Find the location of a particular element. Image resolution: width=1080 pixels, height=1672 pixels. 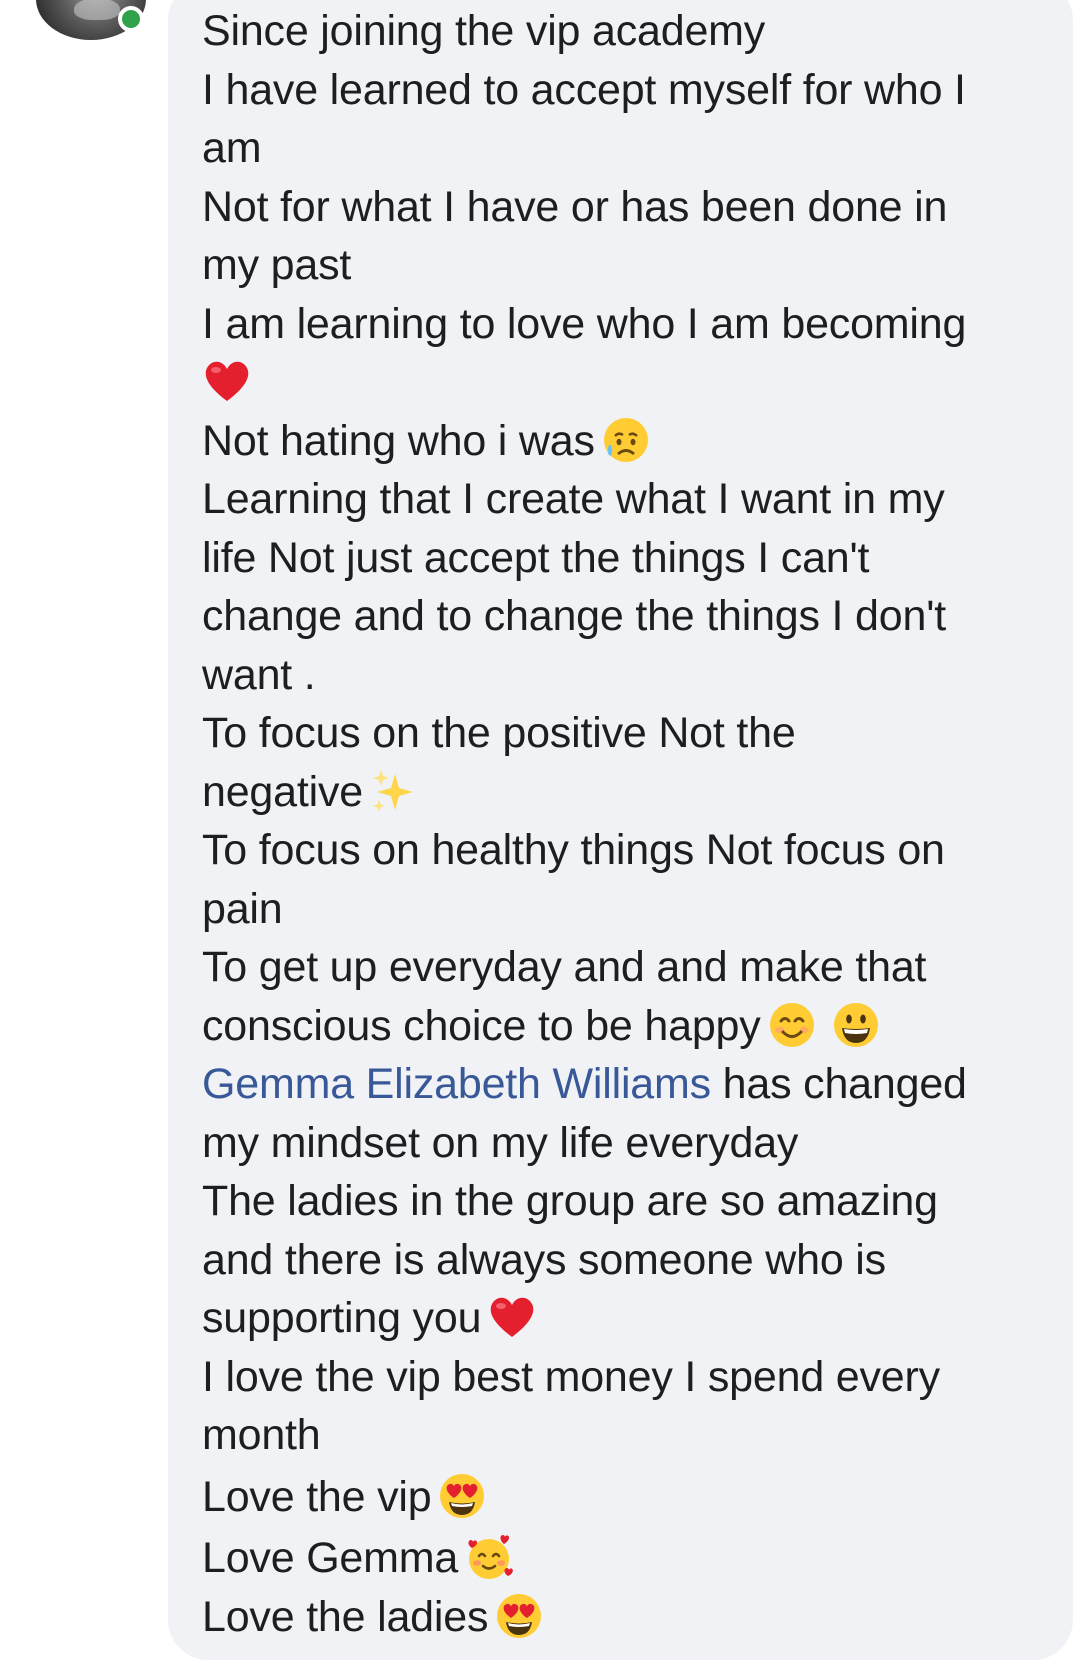

sad-relieved-face-icon is located at coordinates (626, 440).